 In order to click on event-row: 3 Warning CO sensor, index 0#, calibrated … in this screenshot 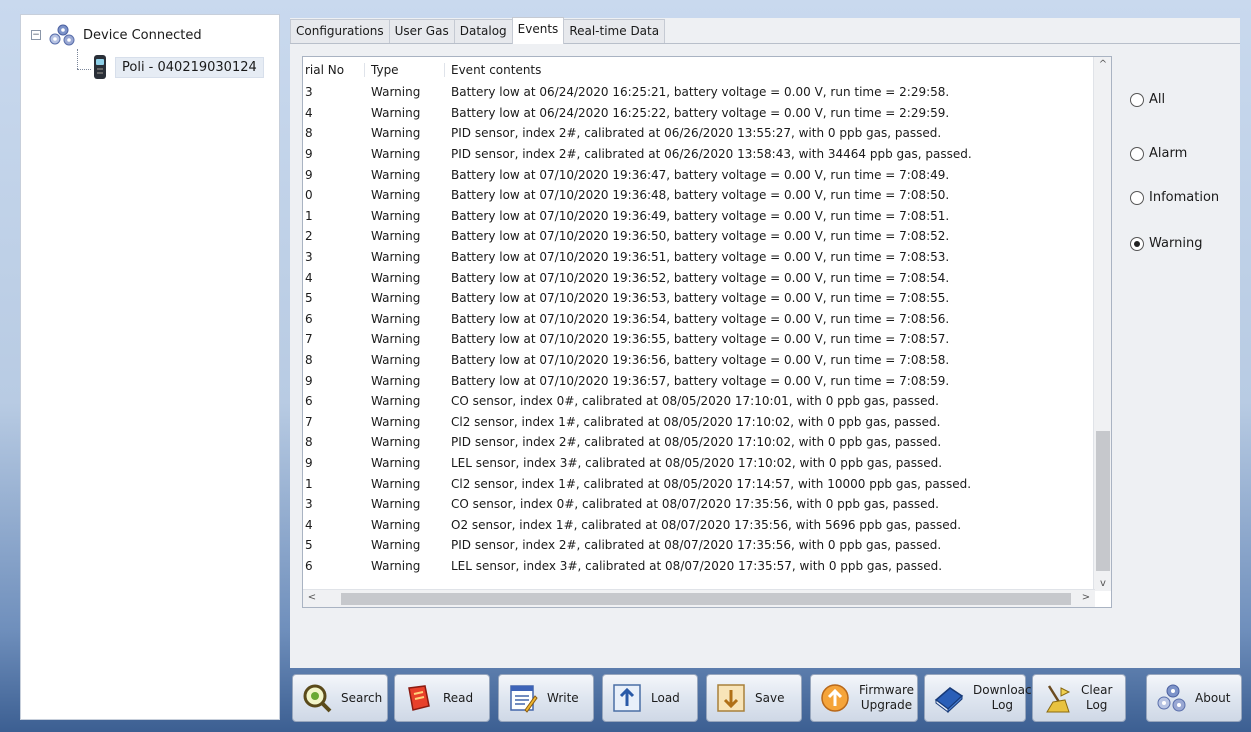, I will do `click(621, 504)`.